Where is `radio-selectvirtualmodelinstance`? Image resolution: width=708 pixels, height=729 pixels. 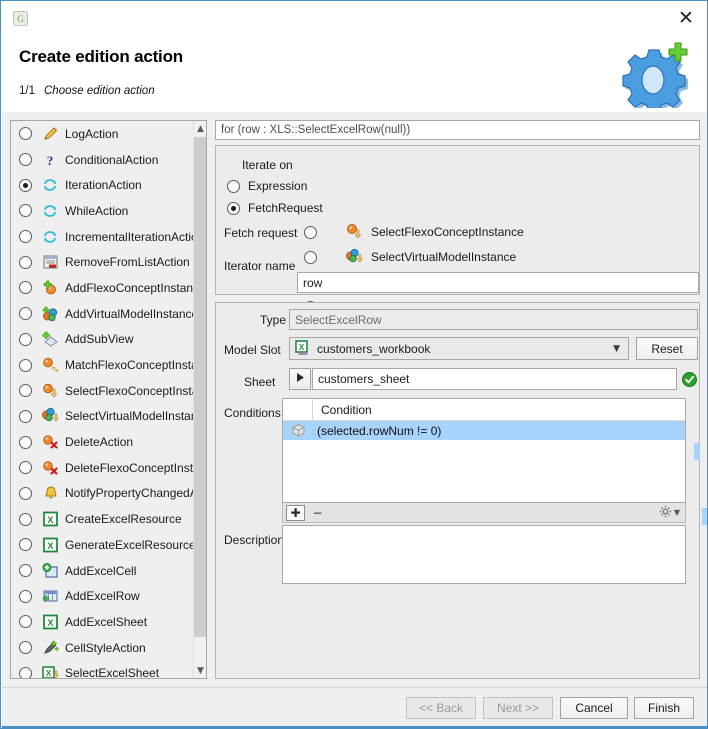 radio-selectvirtualmodelinstance is located at coordinates (310, 257).